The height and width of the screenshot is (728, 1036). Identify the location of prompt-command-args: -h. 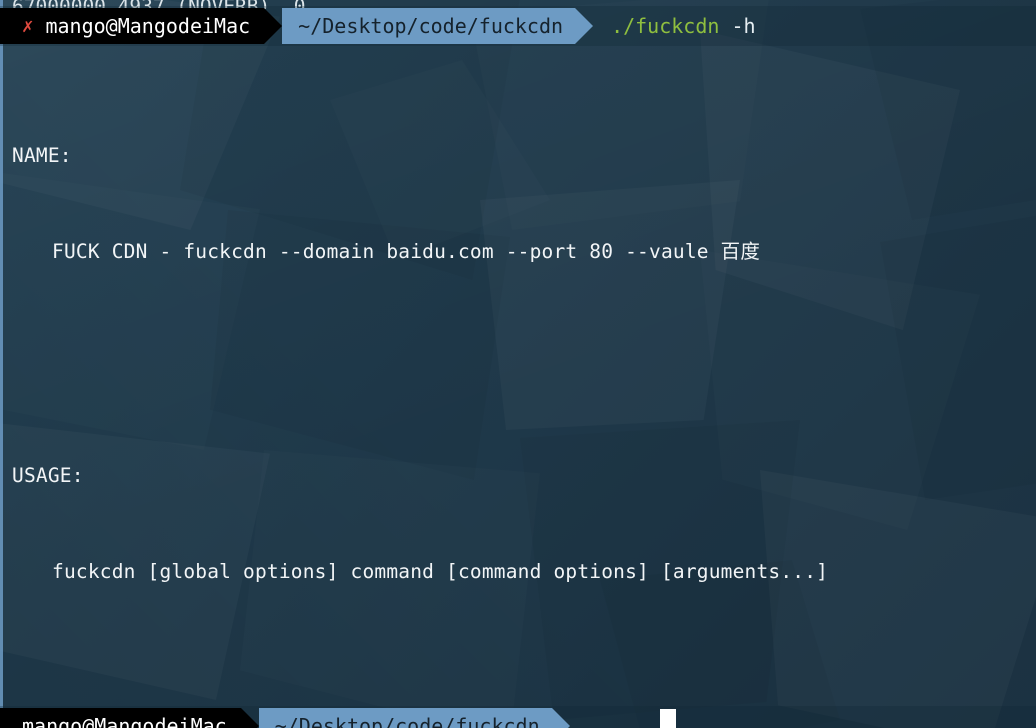
(743, 26).